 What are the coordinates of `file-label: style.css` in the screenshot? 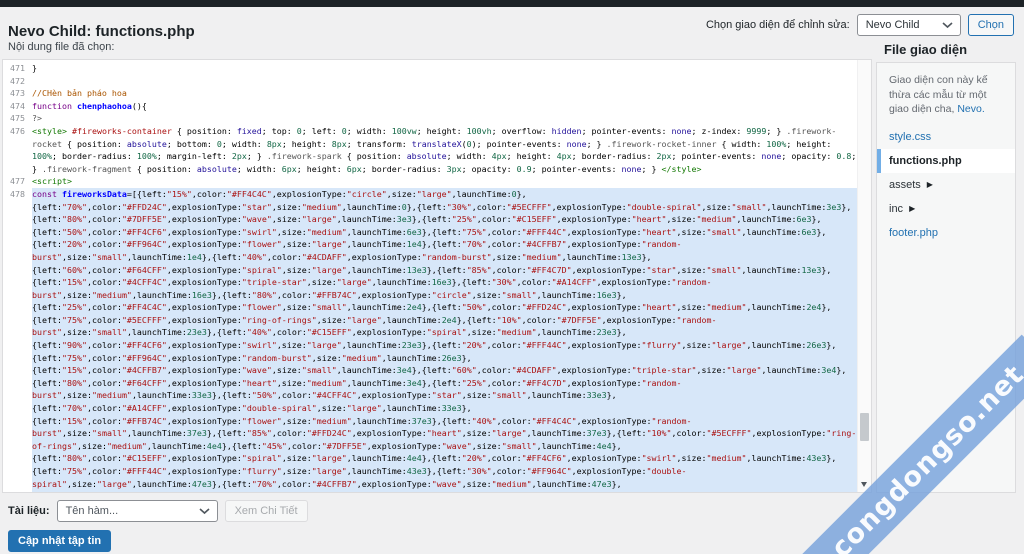 It's located at (910, 136).